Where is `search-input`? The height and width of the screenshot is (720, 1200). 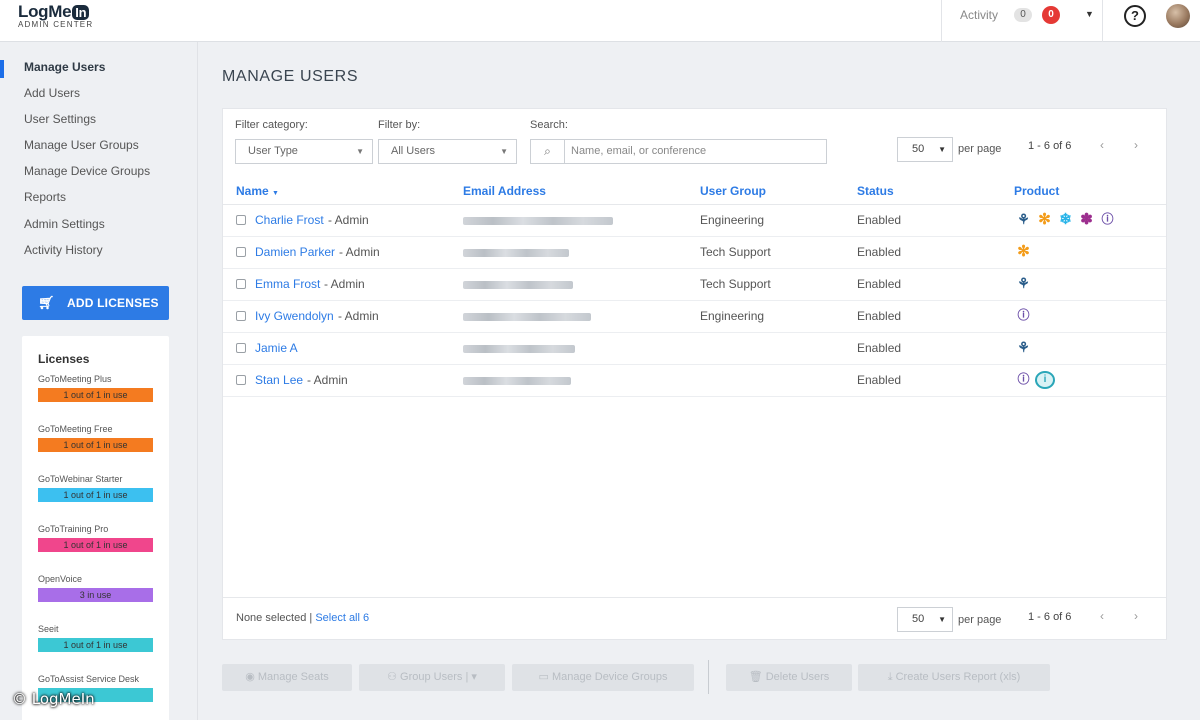
search-input is located at coordinates (693, 151).